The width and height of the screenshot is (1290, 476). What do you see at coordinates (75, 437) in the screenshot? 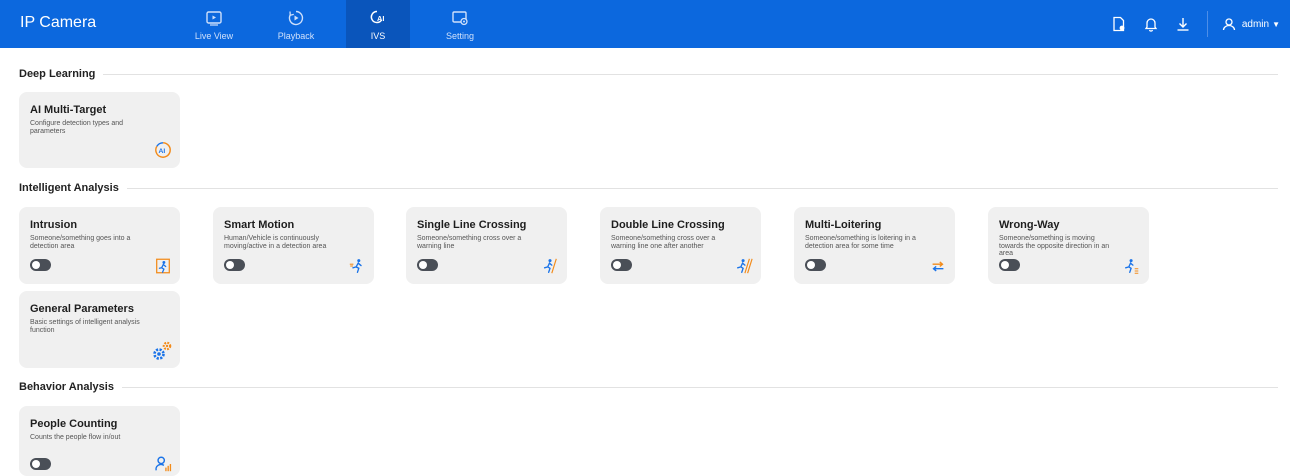
I see `card-description: Counts the people flow in/out` at bounding box center [75, 437].